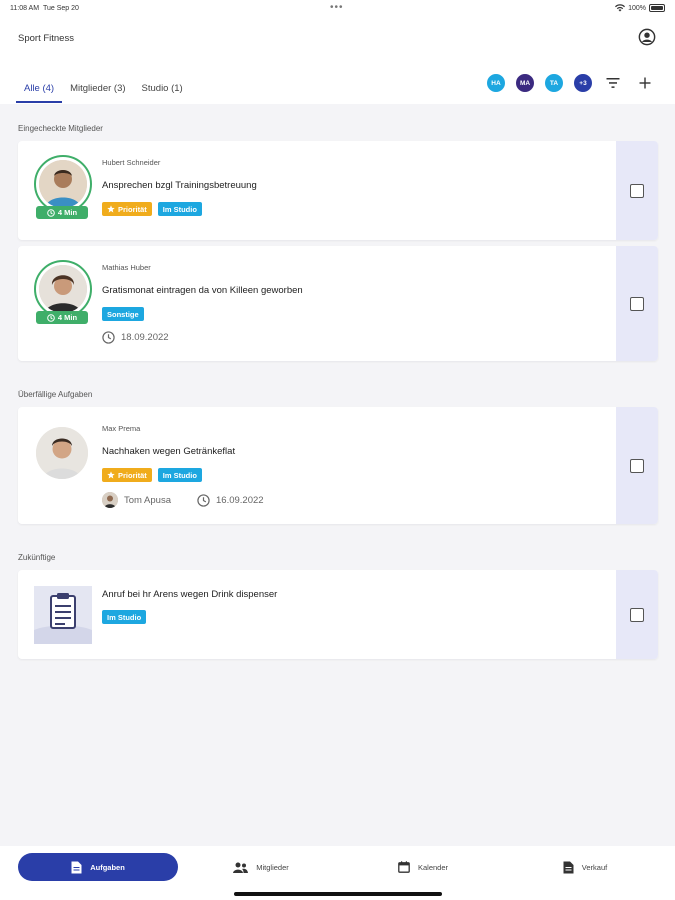 This screenshot has width=675, height=900. What do you see at coordinates (620, 8) in the screenshot?
I see `wifi-icon` at bounding box center [620, 8].